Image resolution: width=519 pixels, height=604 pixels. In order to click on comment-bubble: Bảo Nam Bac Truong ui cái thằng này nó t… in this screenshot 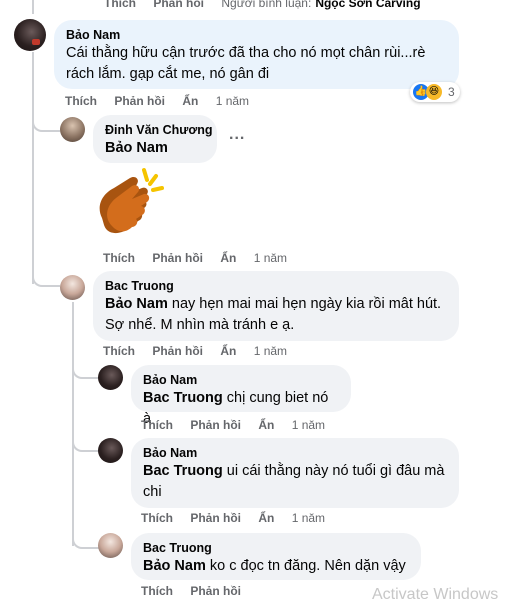, I will do `click(295, 473)`.